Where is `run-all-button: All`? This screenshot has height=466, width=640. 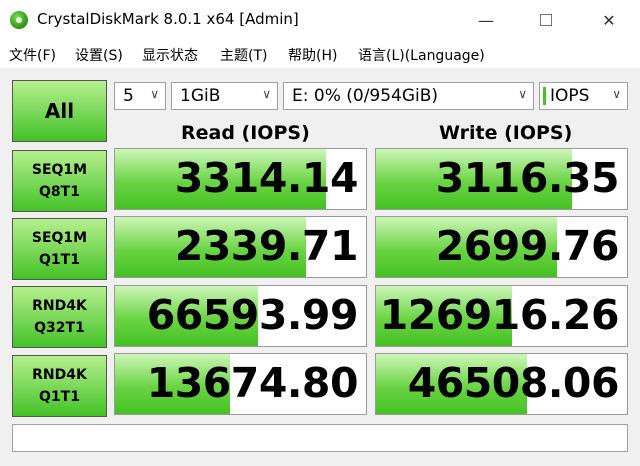
run-all-button: All is located at coordinates (59, 111).